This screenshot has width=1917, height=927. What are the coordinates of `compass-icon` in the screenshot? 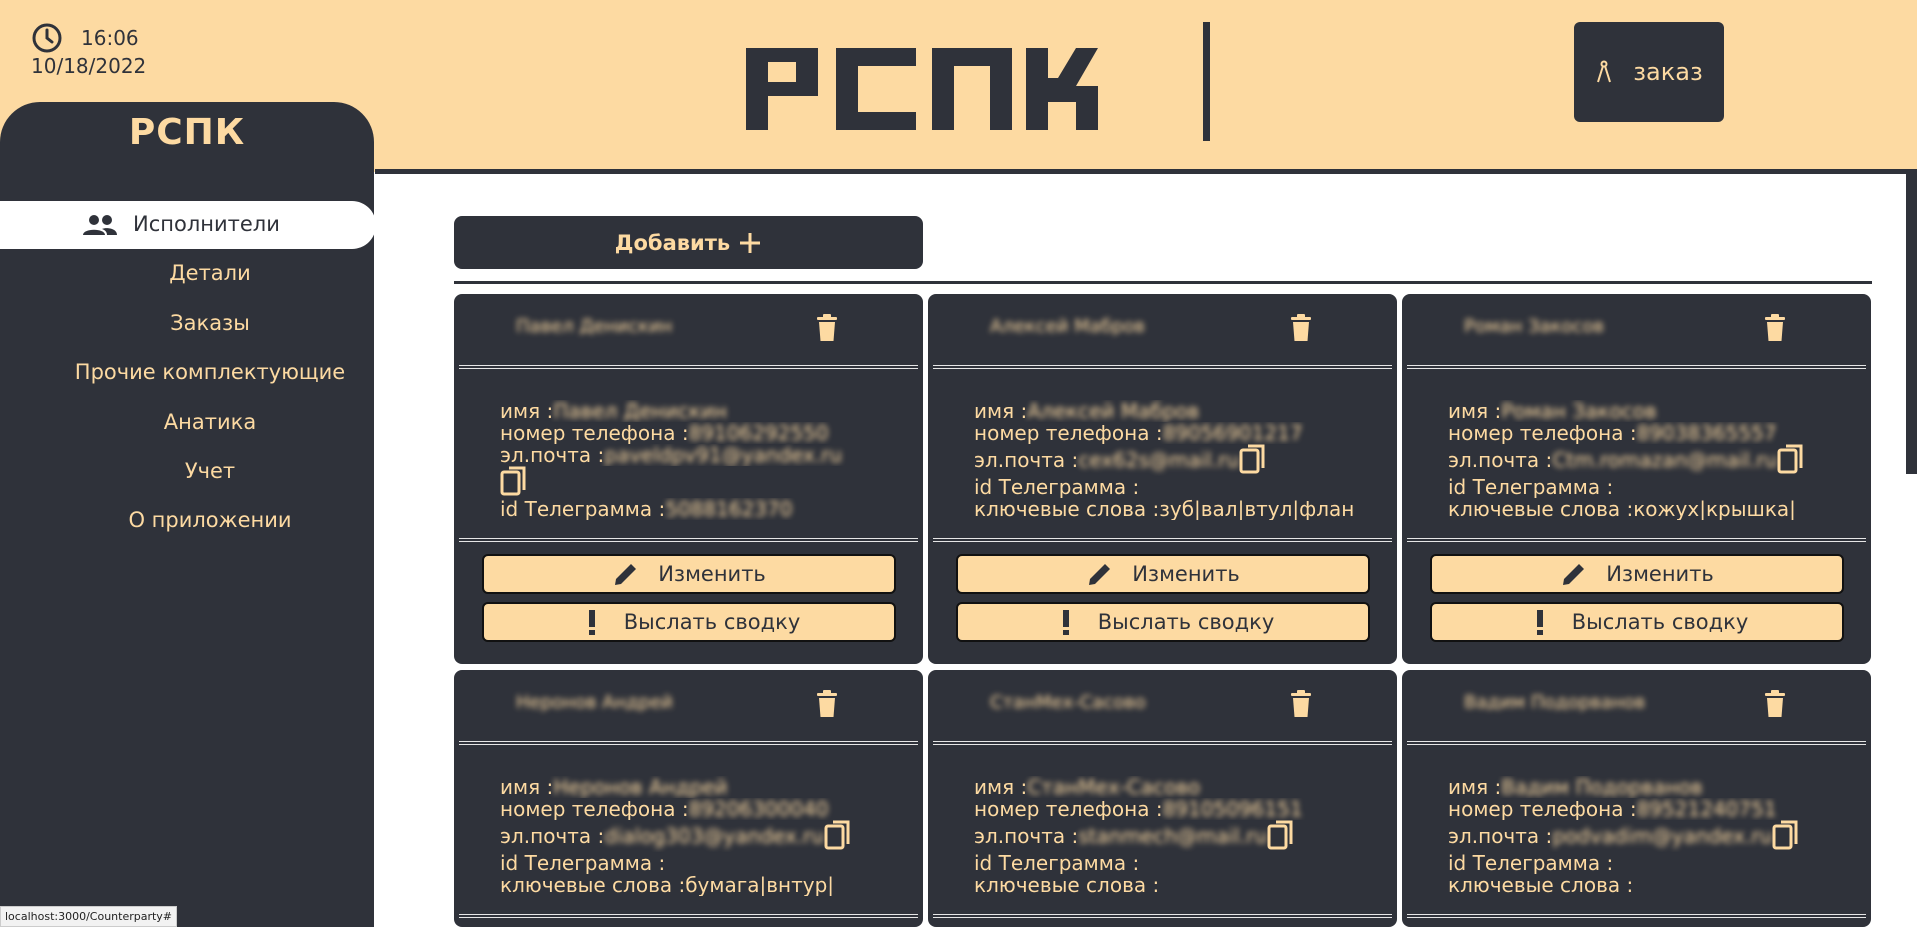 It's located at (1604, 71).